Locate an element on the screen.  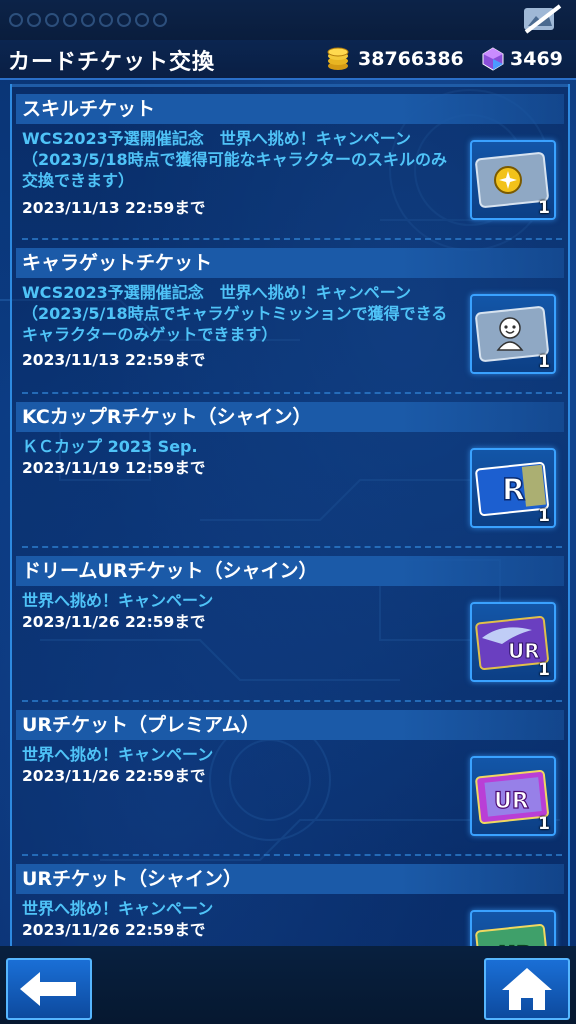
home-icon is located at coordinates (527, 989).